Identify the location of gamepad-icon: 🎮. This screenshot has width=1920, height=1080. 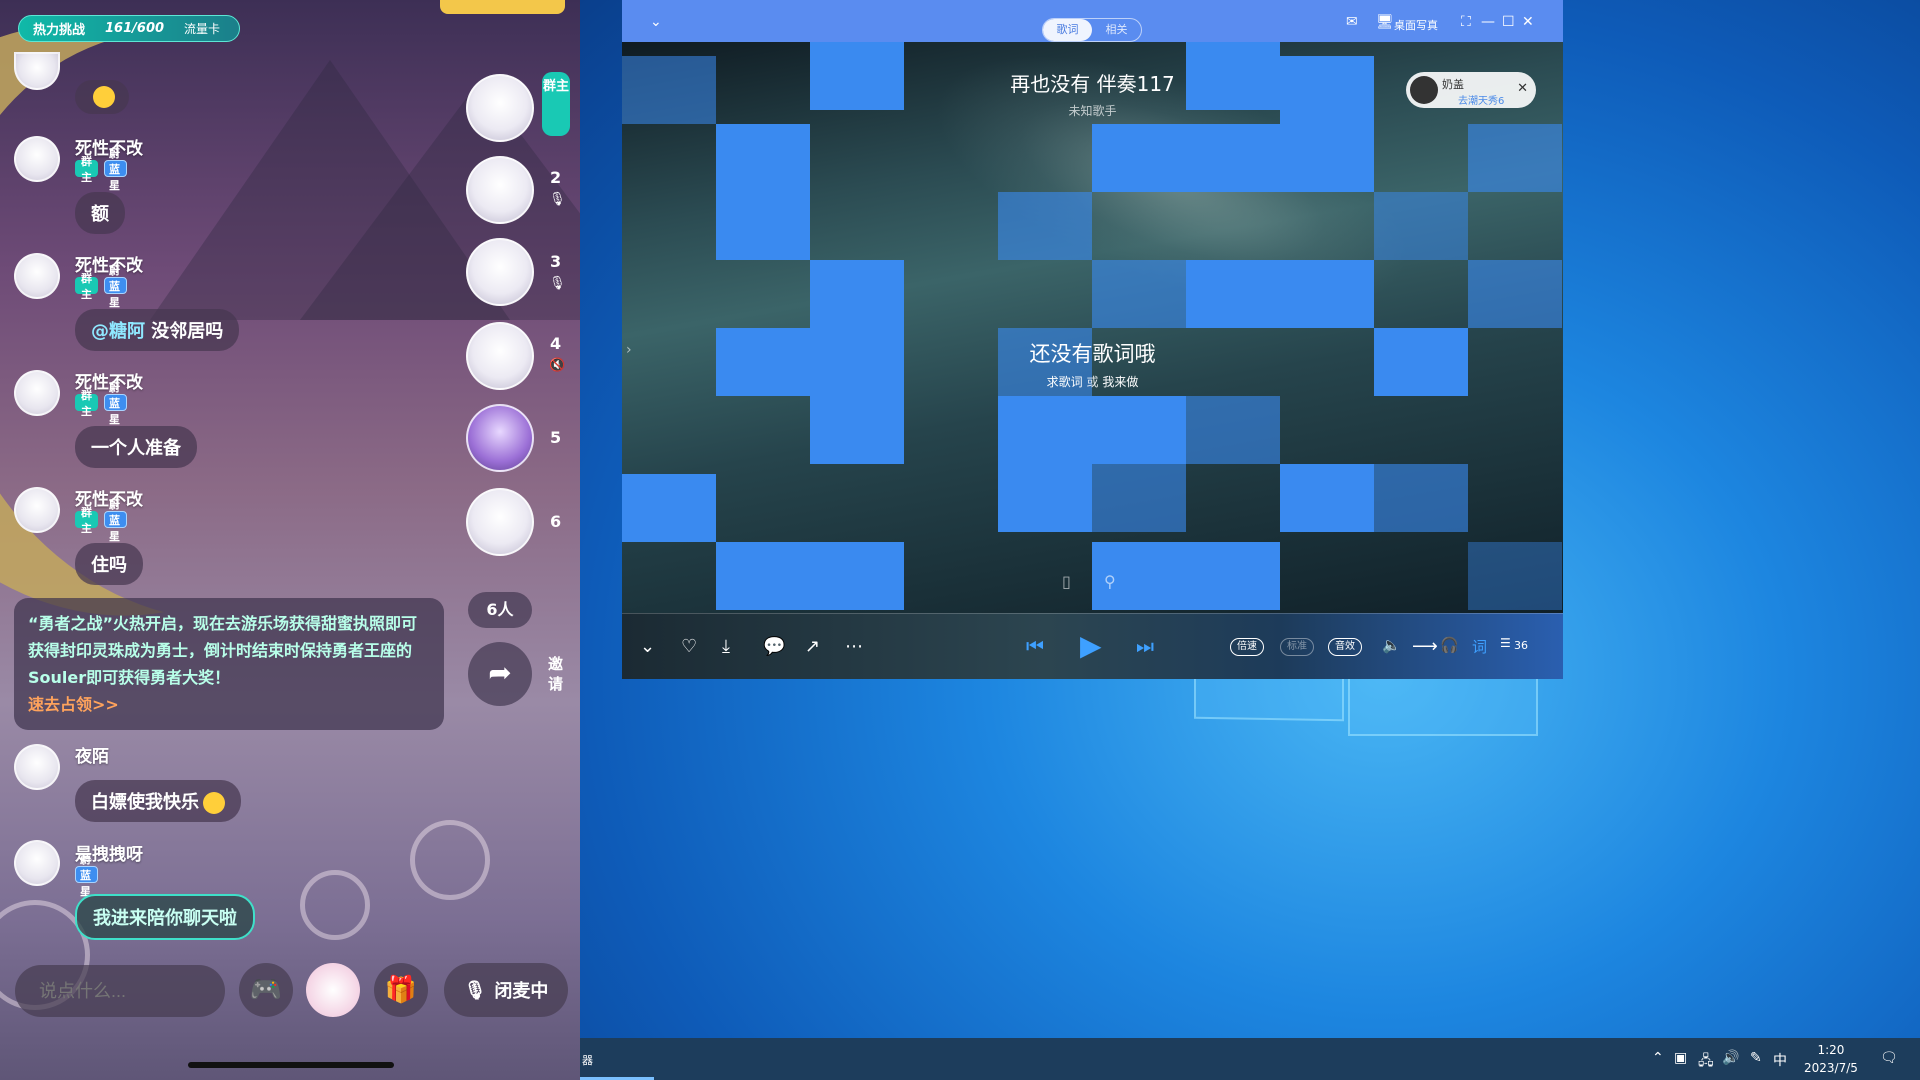
(266, 990).